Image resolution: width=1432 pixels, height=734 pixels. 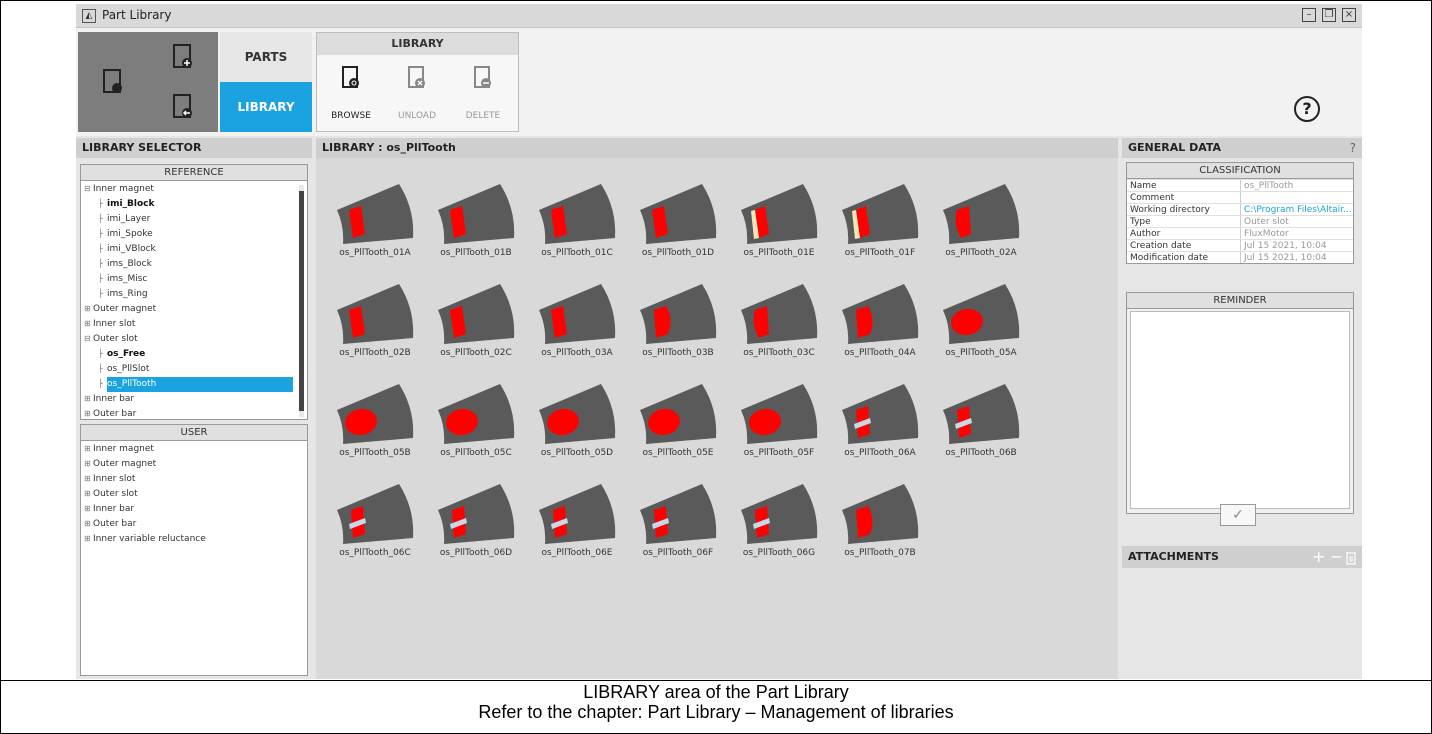 I want to click on scrollbar-thumb, so click(x=301, y=301).